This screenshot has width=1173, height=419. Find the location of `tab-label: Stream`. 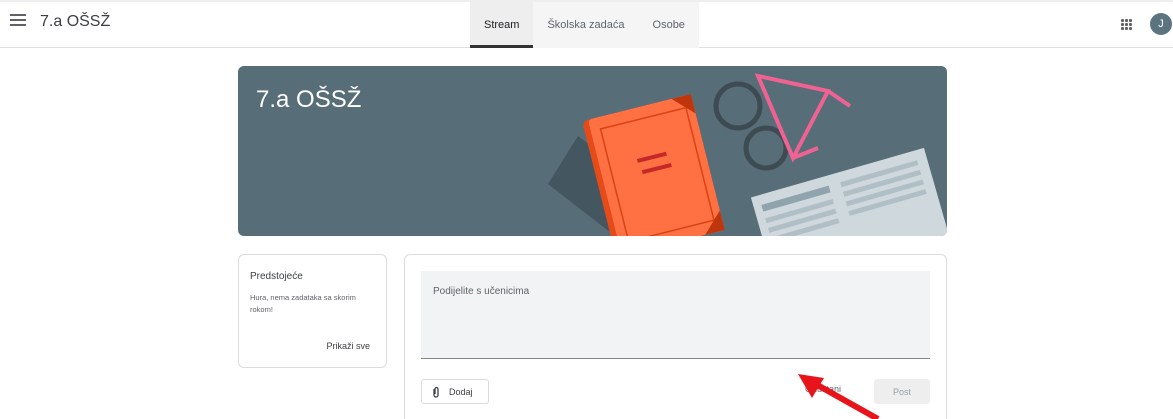

tab-label: Stream is located at coordinates (502, 25).